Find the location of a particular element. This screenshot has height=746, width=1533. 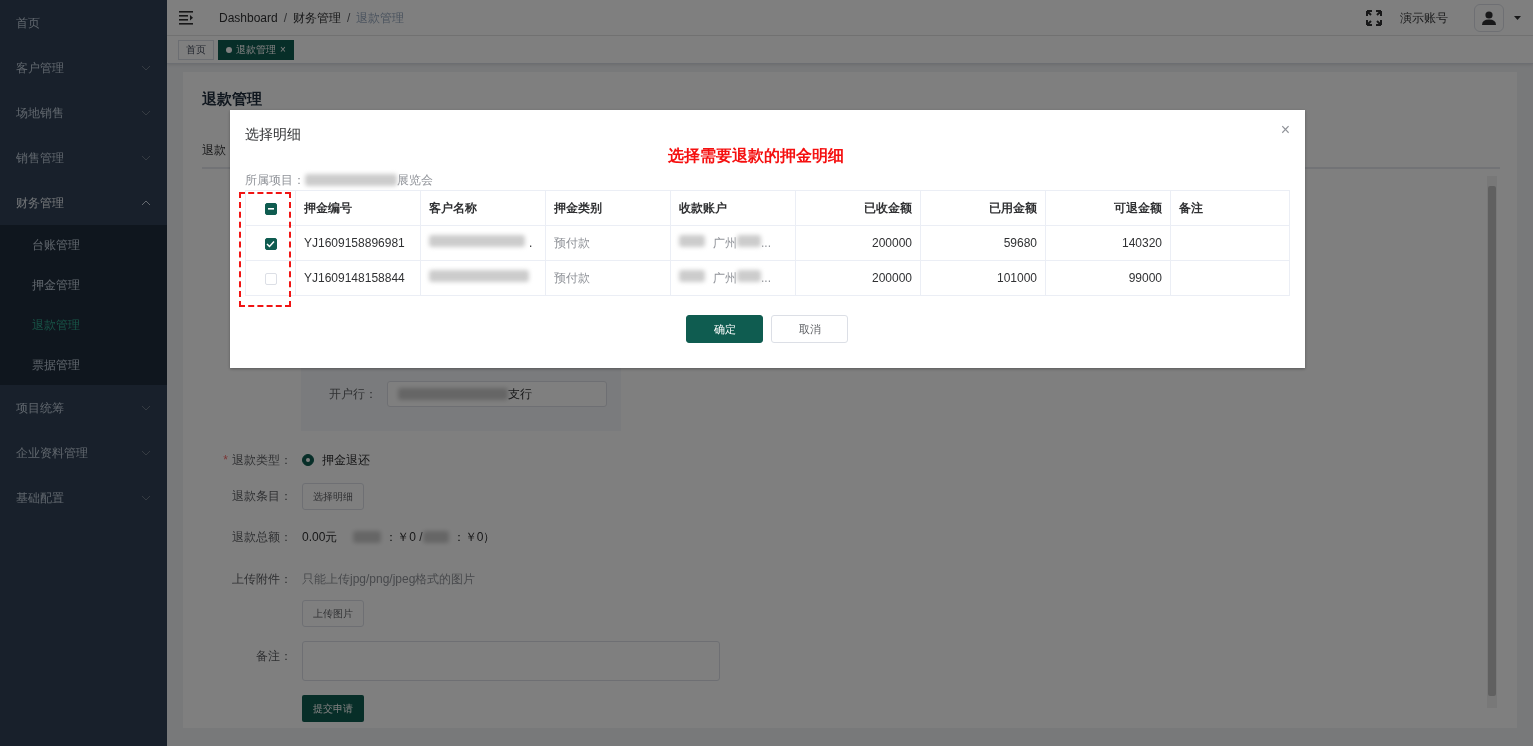

column-header: 押金编号 is located at coordinates (358, 208).